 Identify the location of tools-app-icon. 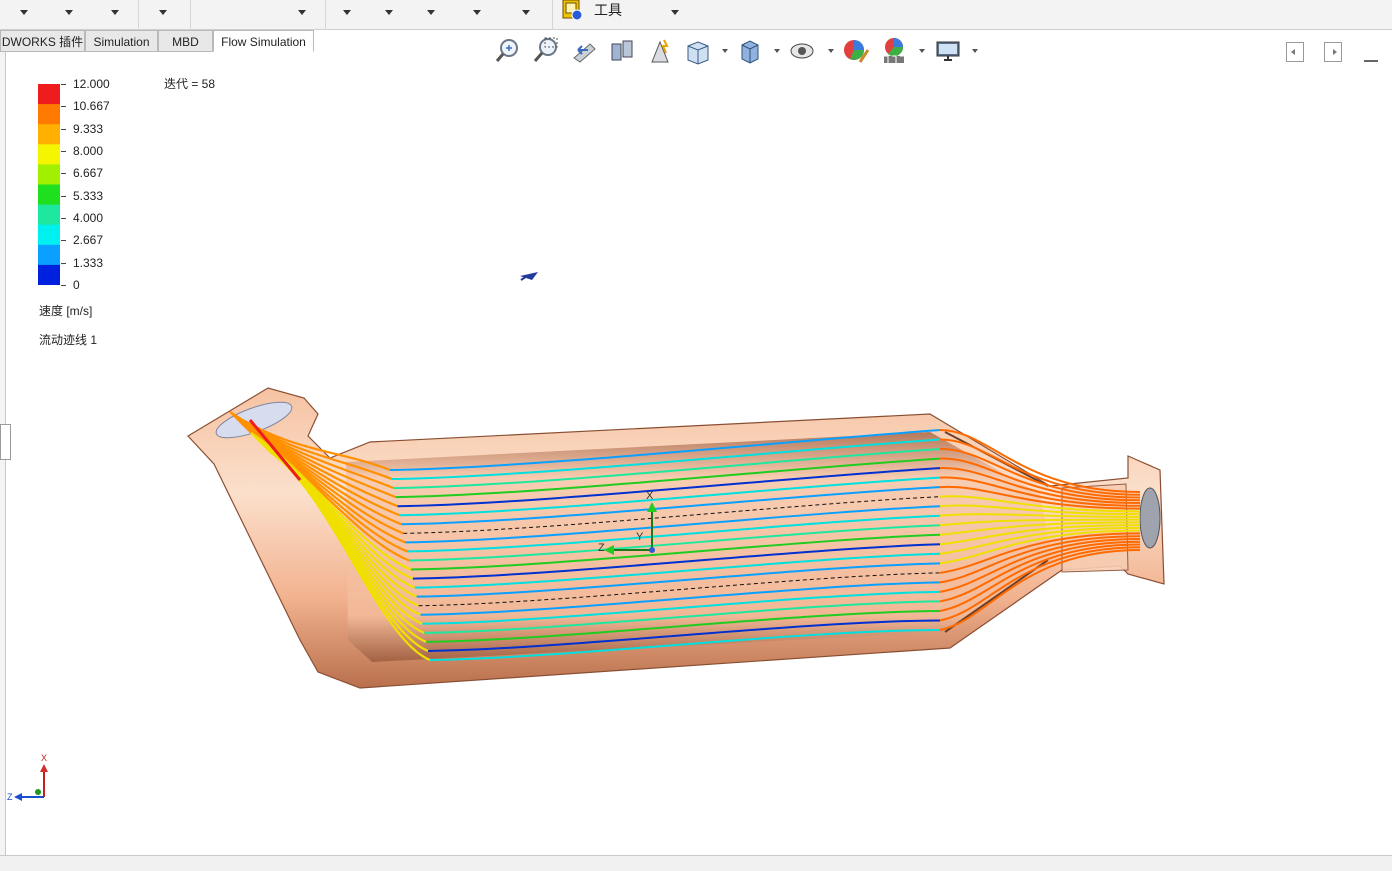
(573, 10).